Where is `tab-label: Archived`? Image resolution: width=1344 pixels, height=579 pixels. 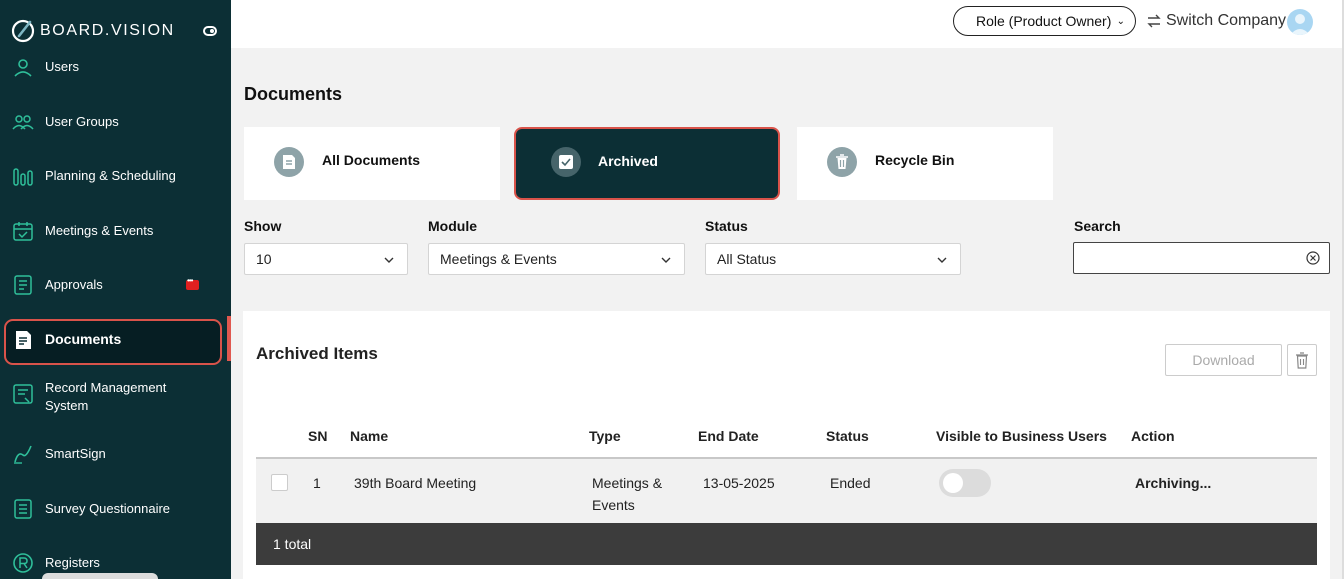
tab-label: Archived is located at coordinates (628, 161).